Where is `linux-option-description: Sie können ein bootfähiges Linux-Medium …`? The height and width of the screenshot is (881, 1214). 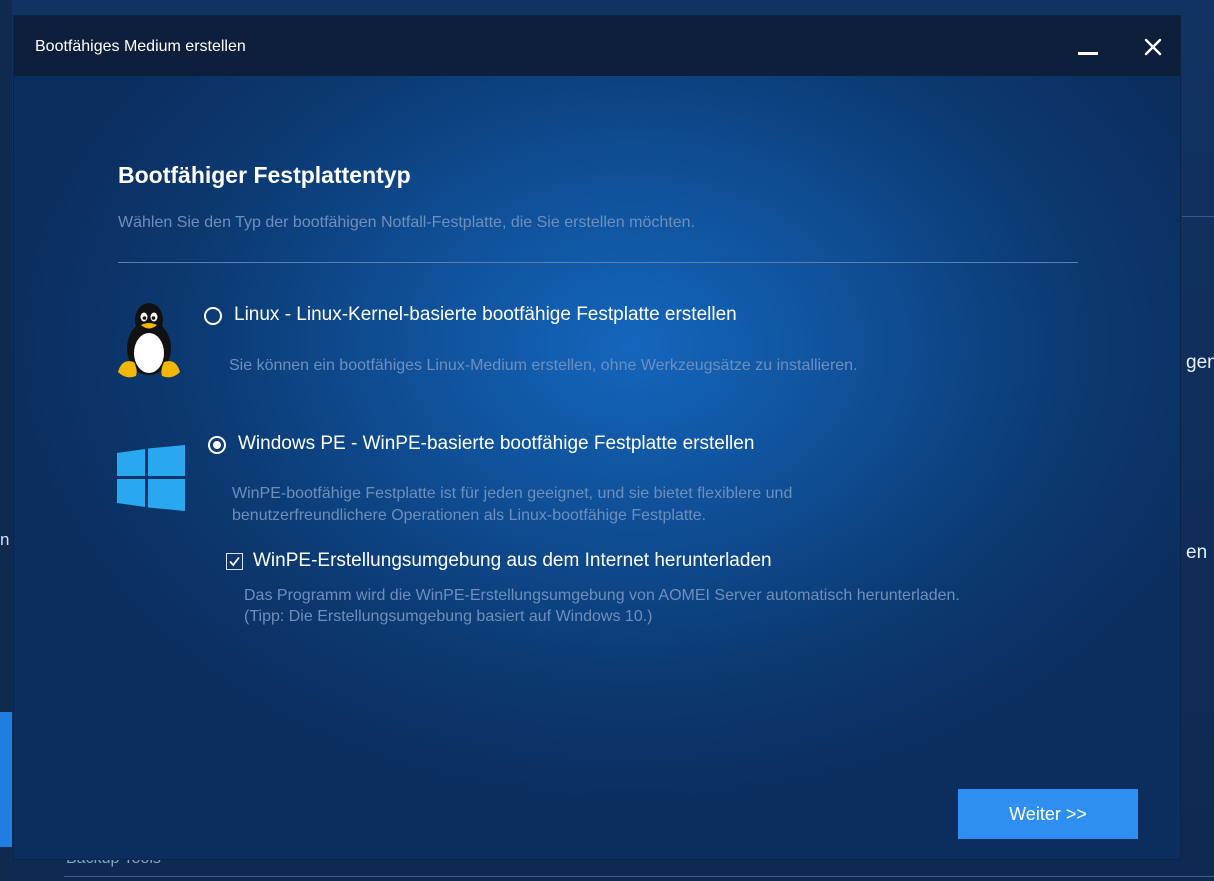
linux-option-description: Sie können ein bootfähiges Linux-Medium … is located at coordinates (543, 365).